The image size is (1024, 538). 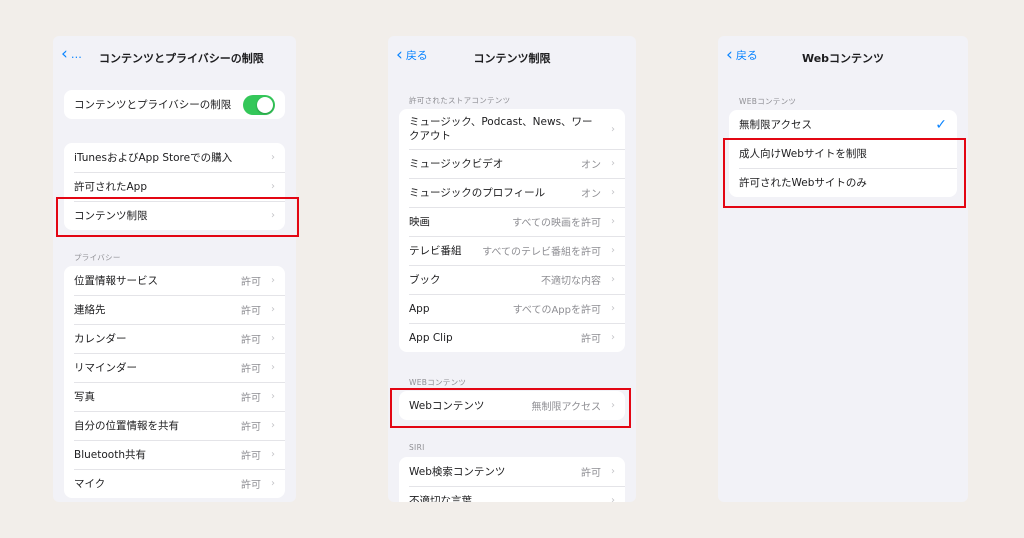 What do you see at coordinates (174, 280) in the screenshot?
I see `list-item: 位置情報サービス 許可 ›` at bounding box center [174, 280].